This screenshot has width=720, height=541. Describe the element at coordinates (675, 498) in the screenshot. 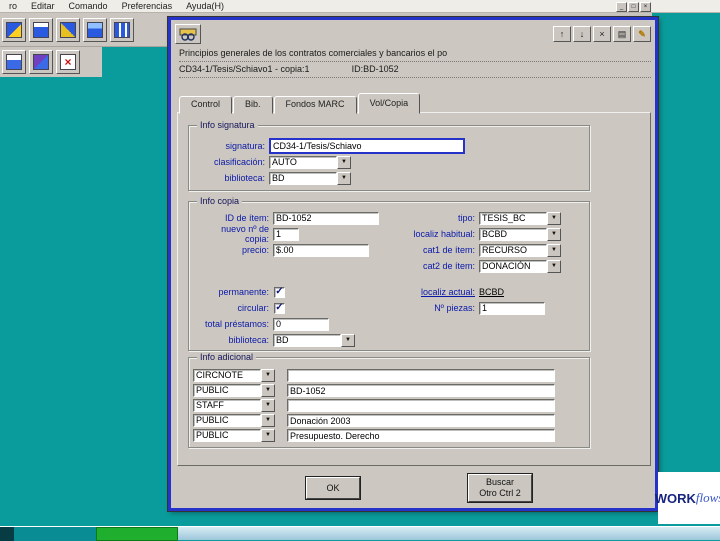

I see `logo-work-text: WORK` at that location.